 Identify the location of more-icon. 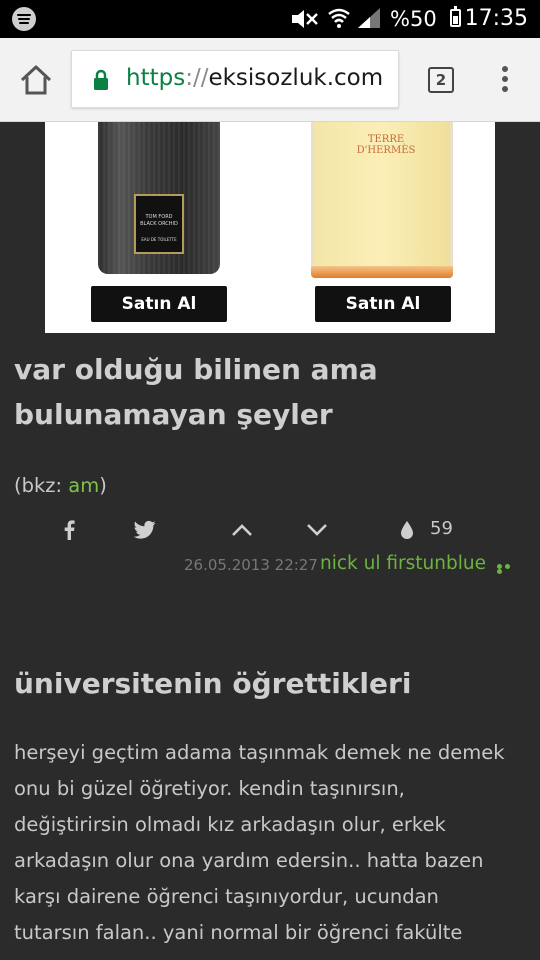
(508, 569).